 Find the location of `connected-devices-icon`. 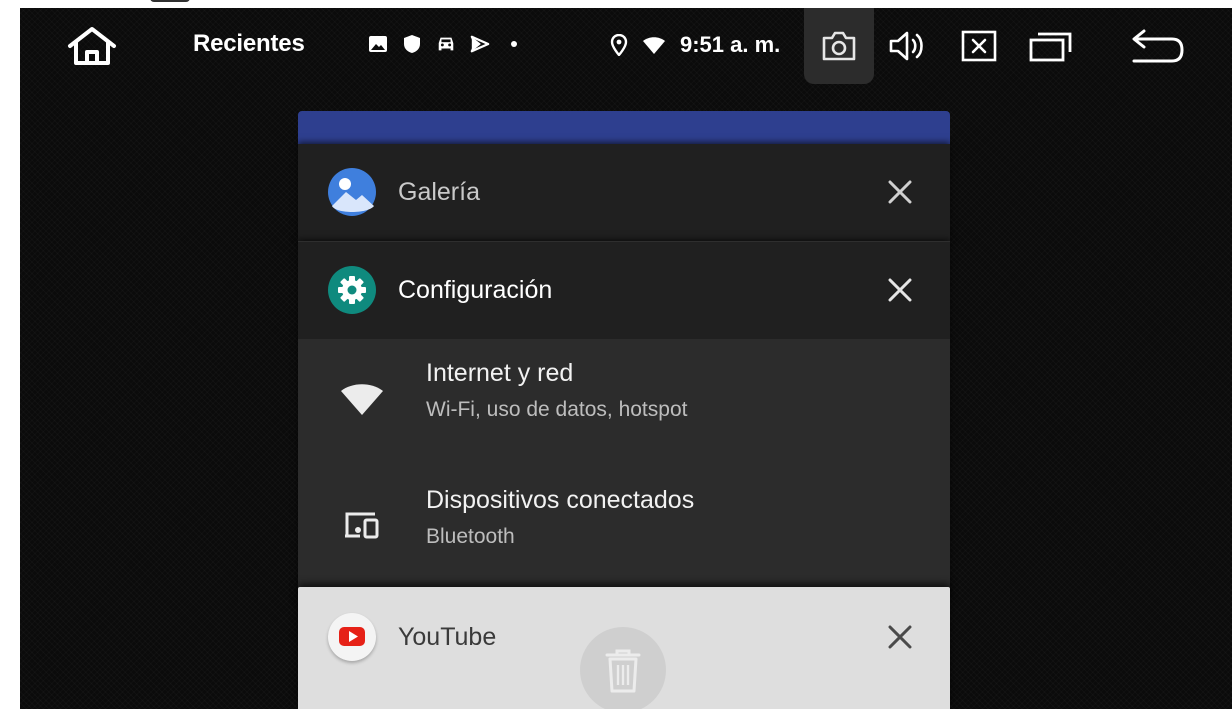

connected-devices-icon is located at coordinates (362, 525).